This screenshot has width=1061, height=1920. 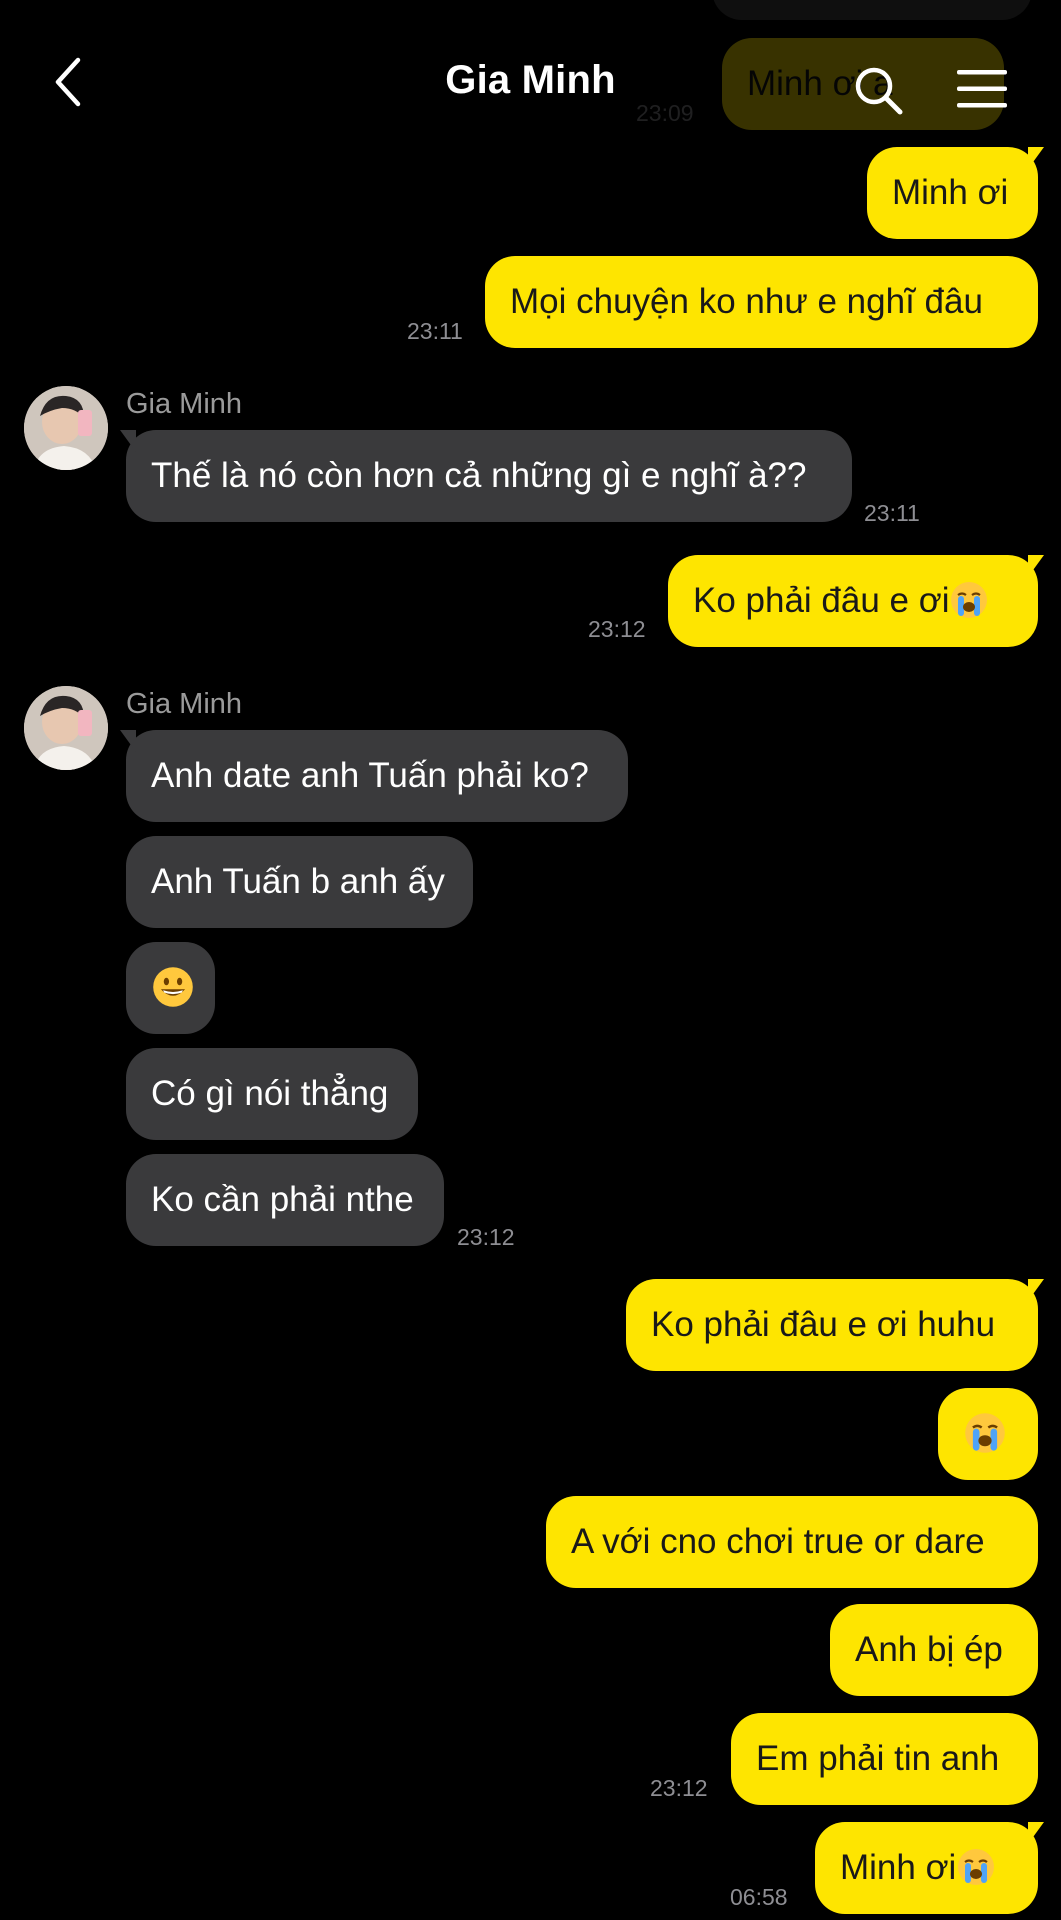 I want to click on incoming-message-bubble: Ko cần phải nthe, so click(x=285, y=1200).